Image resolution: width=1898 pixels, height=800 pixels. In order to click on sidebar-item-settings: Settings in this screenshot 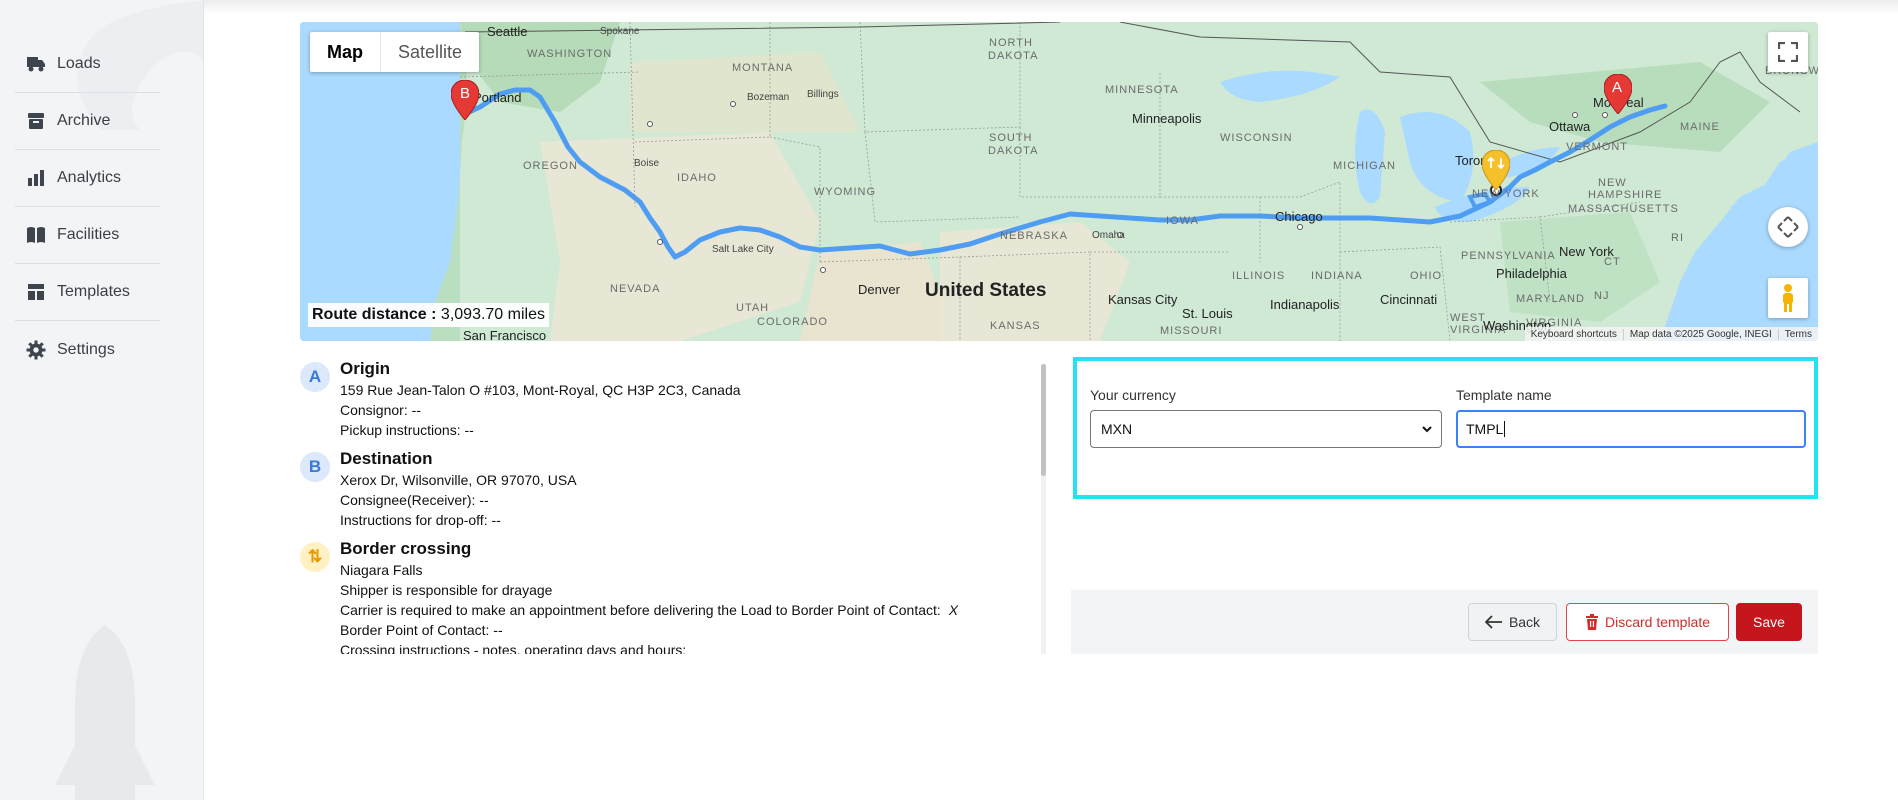, I will do `click(87, 349)`.